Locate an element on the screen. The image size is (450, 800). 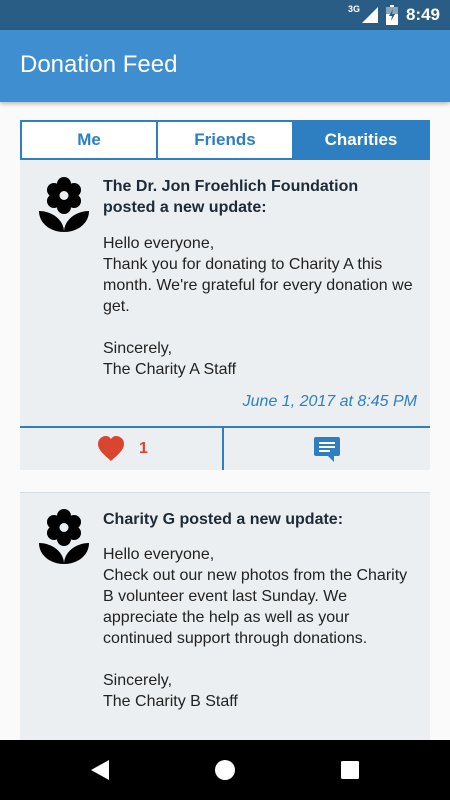
comment-icon is located at coordinates (327, 449).